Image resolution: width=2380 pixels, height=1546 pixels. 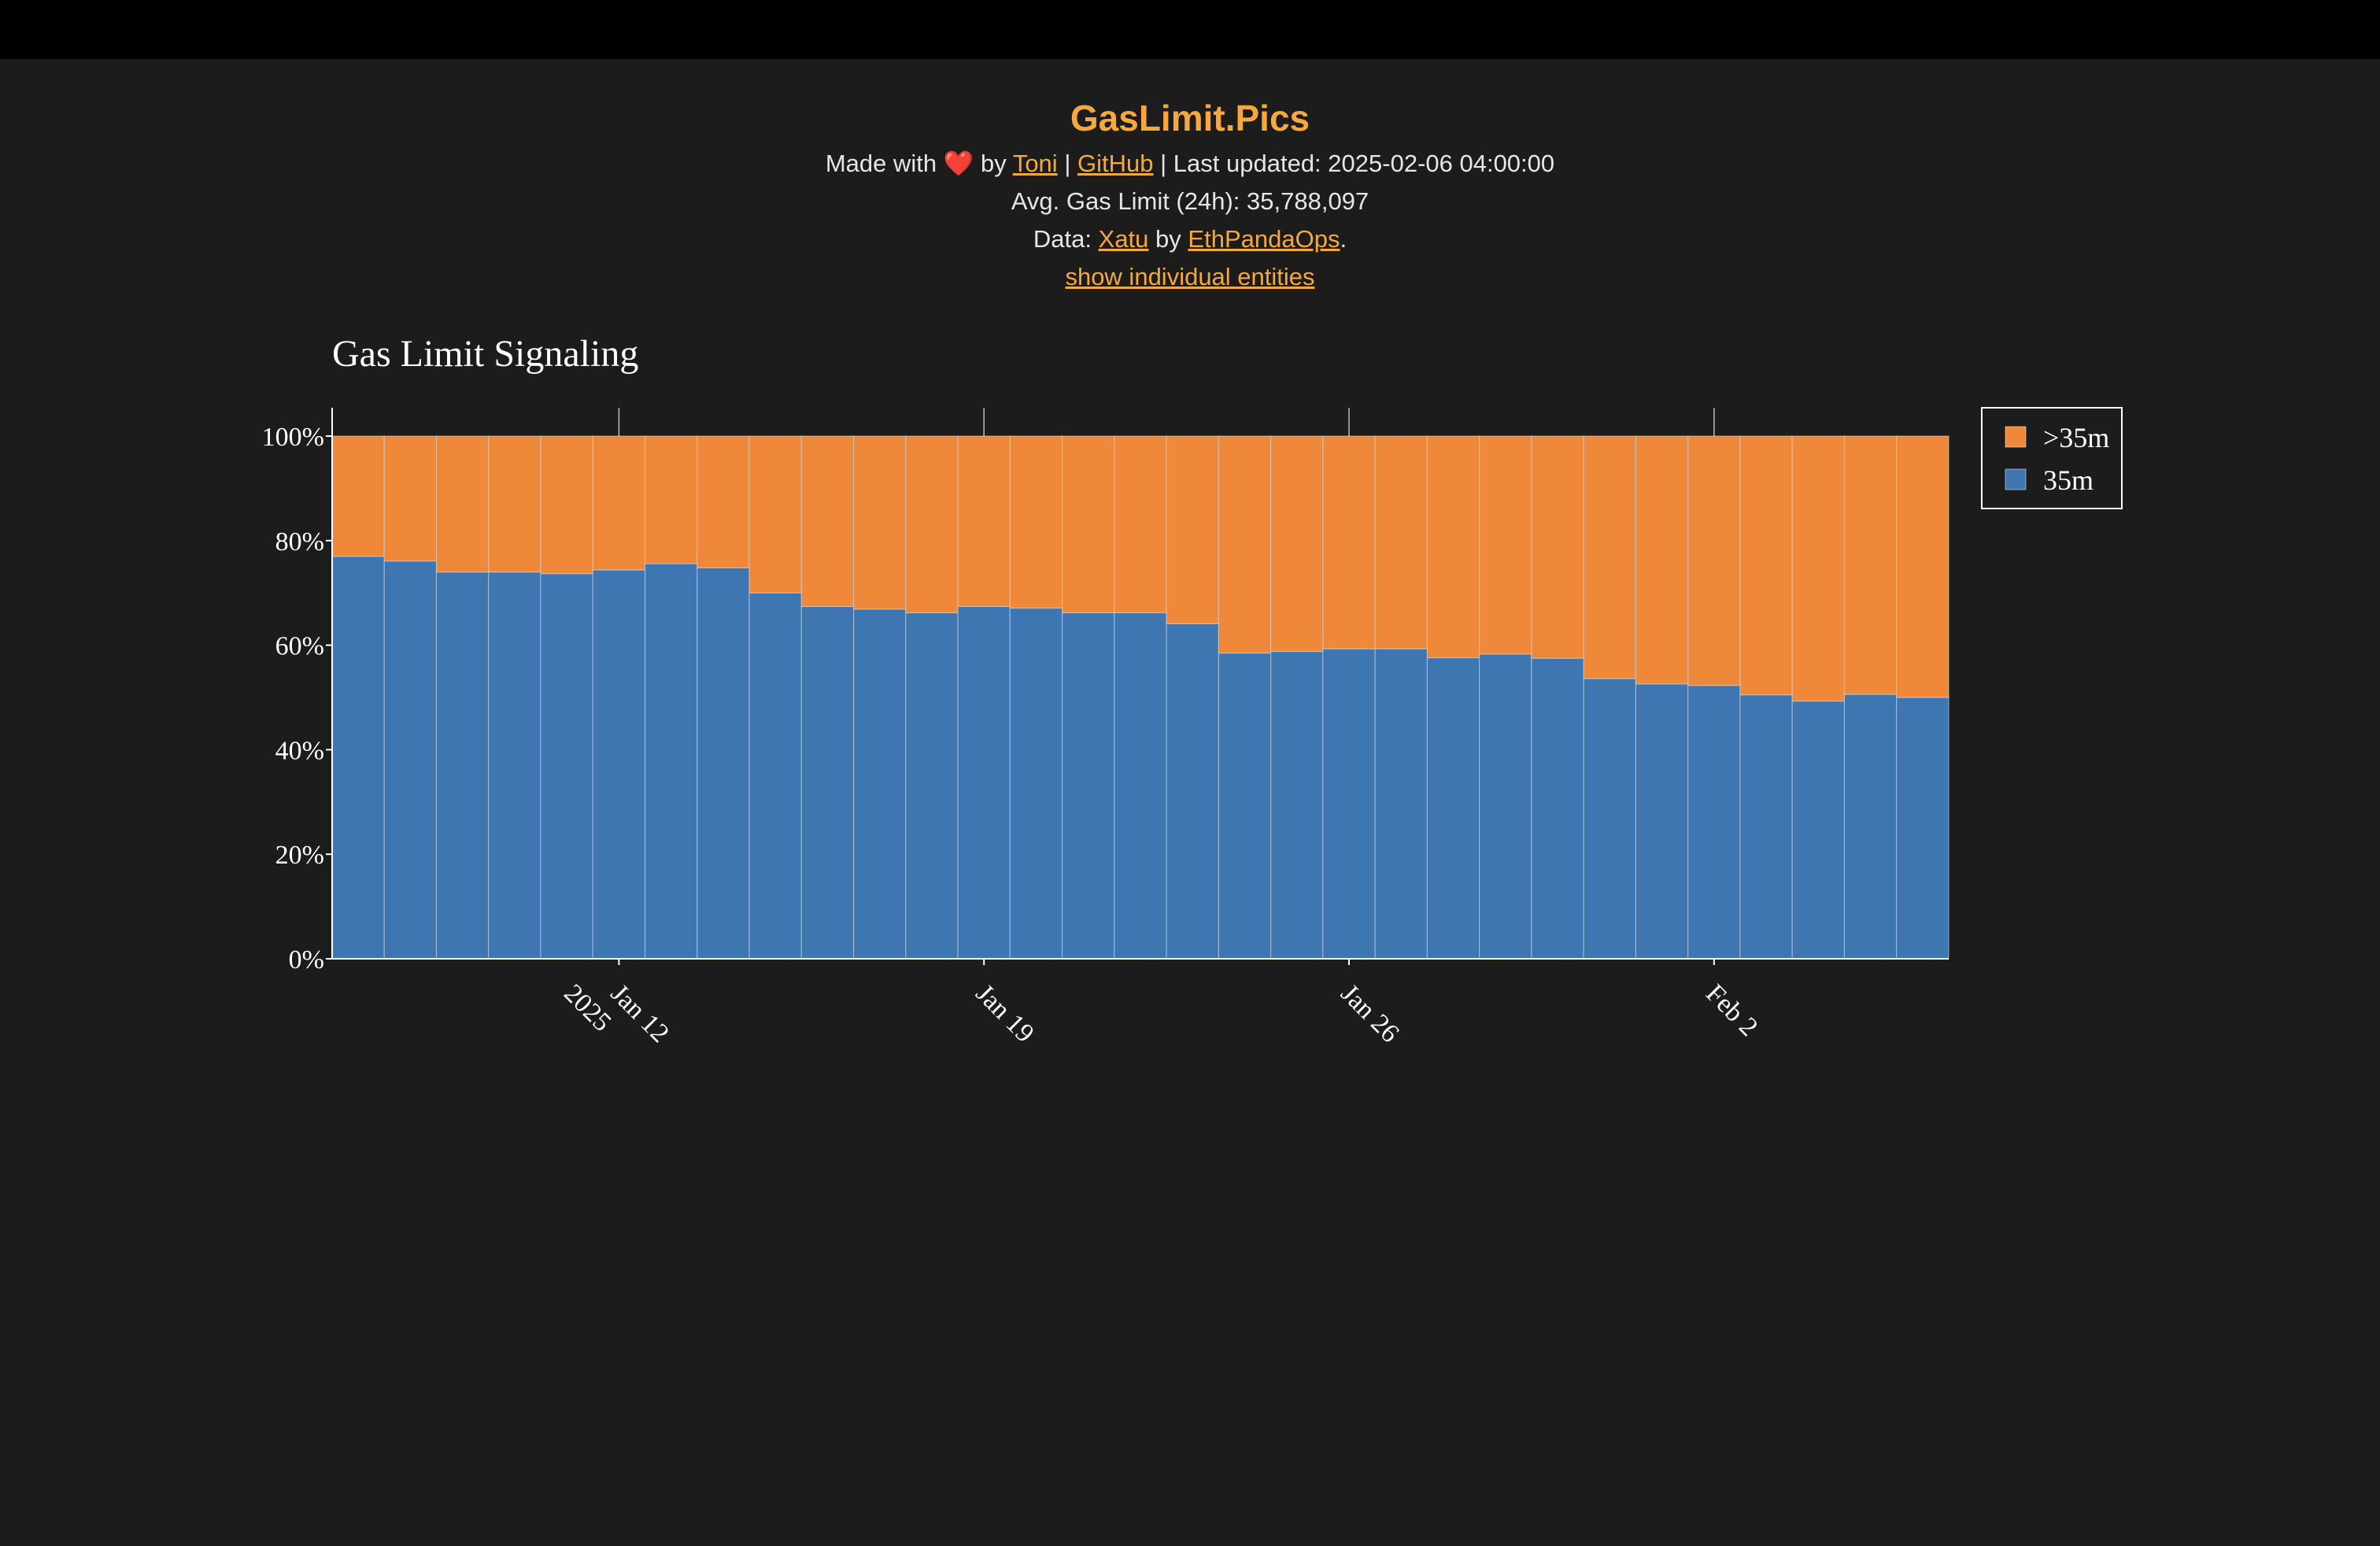 What do you see at coordinates (958, 164) in the screenshot?
I see `heart-icon: ❤️` at bounding box center [958, 164].